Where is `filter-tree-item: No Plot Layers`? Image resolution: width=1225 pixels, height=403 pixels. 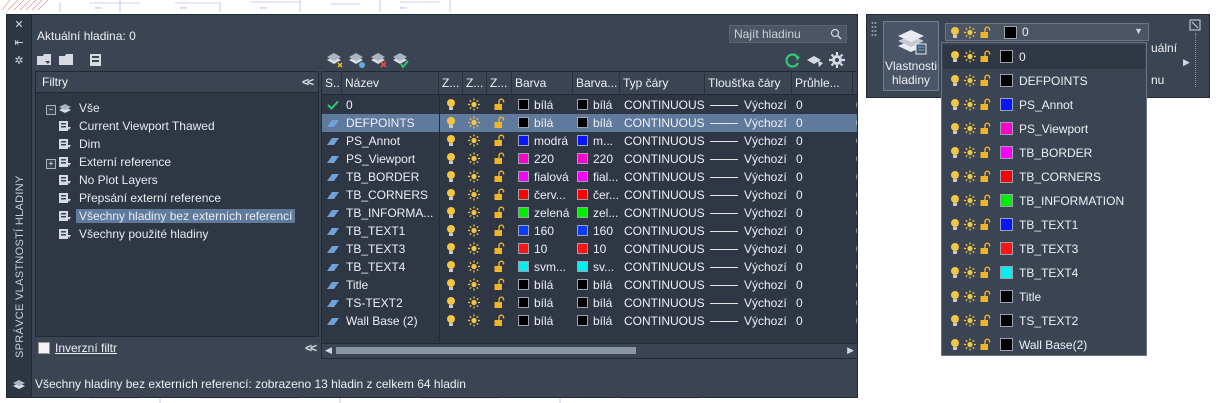 filter-tree-item: No Plot Layers is located at coordinates (109, 180).